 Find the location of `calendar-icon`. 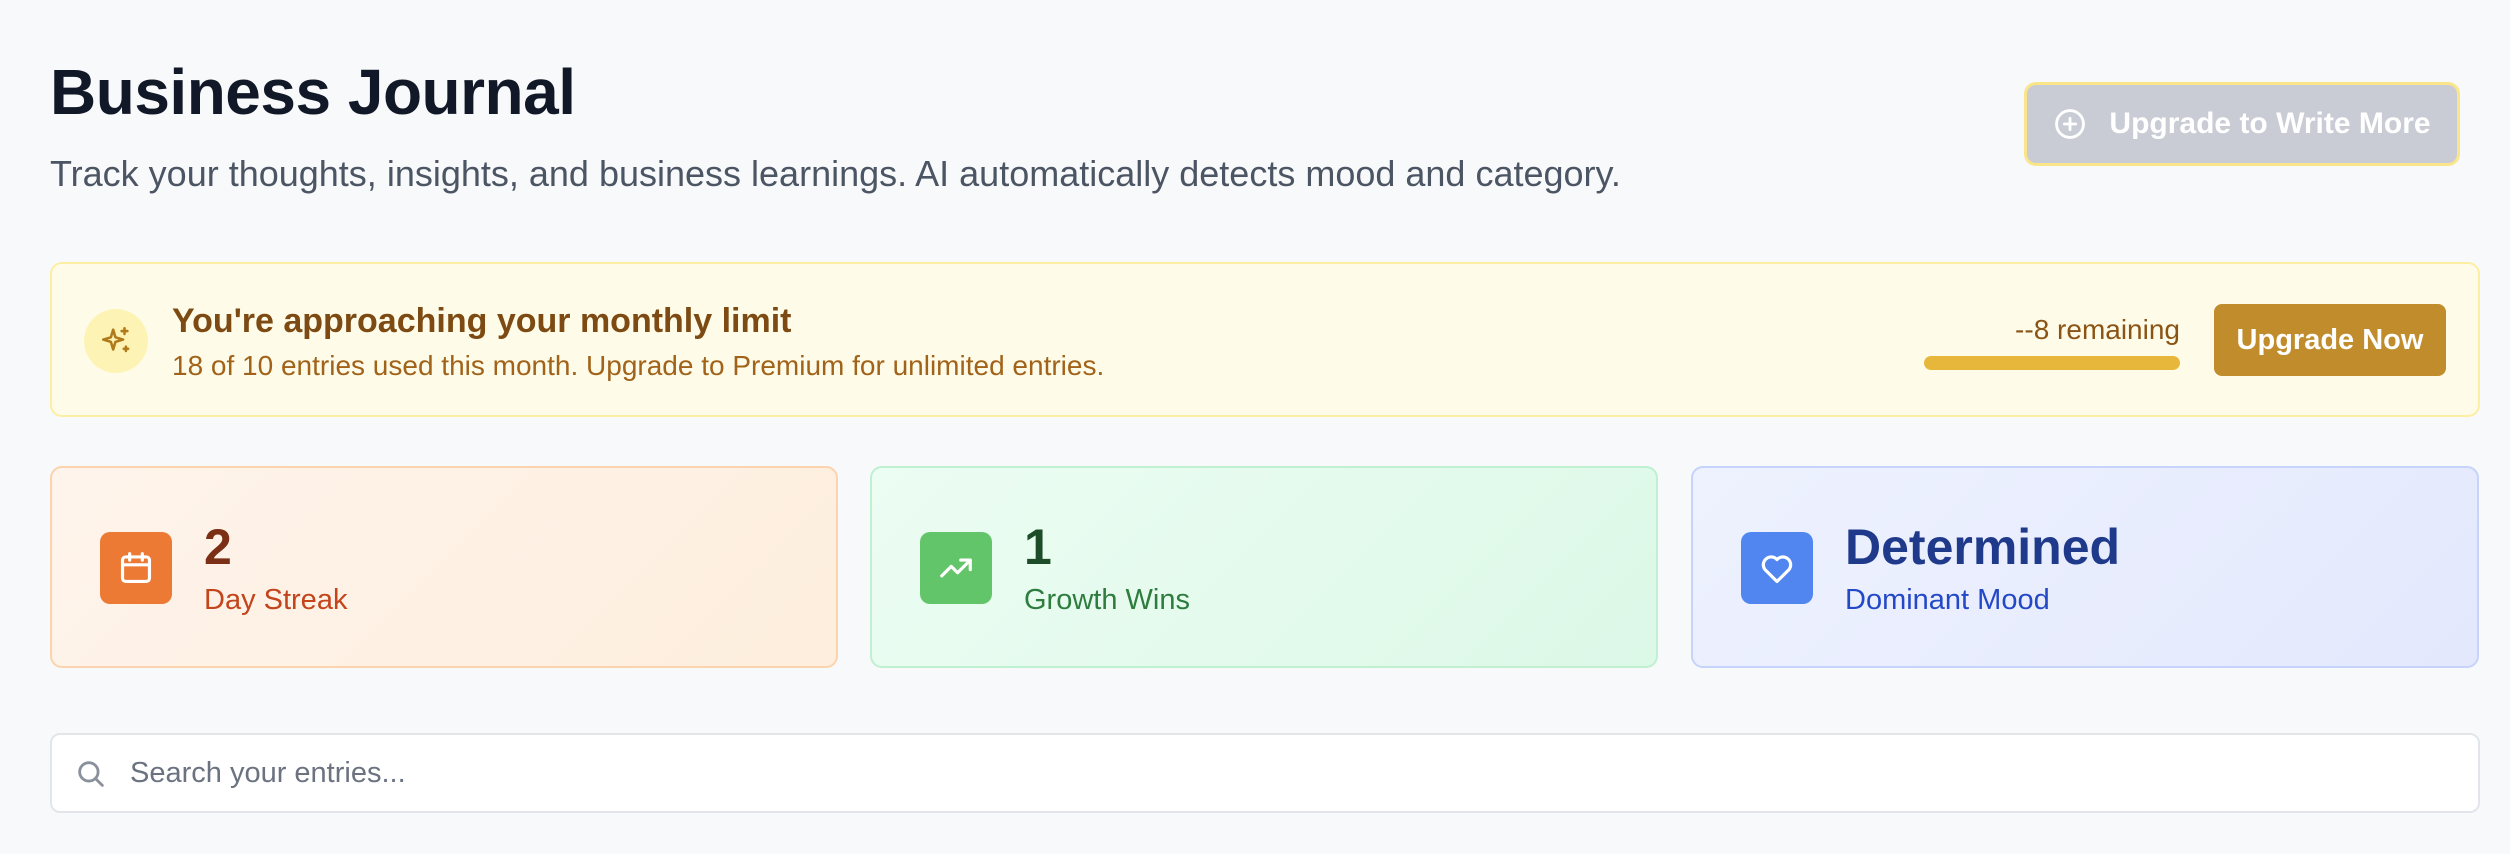

calendar-icon is located at coordinates (136, 568).